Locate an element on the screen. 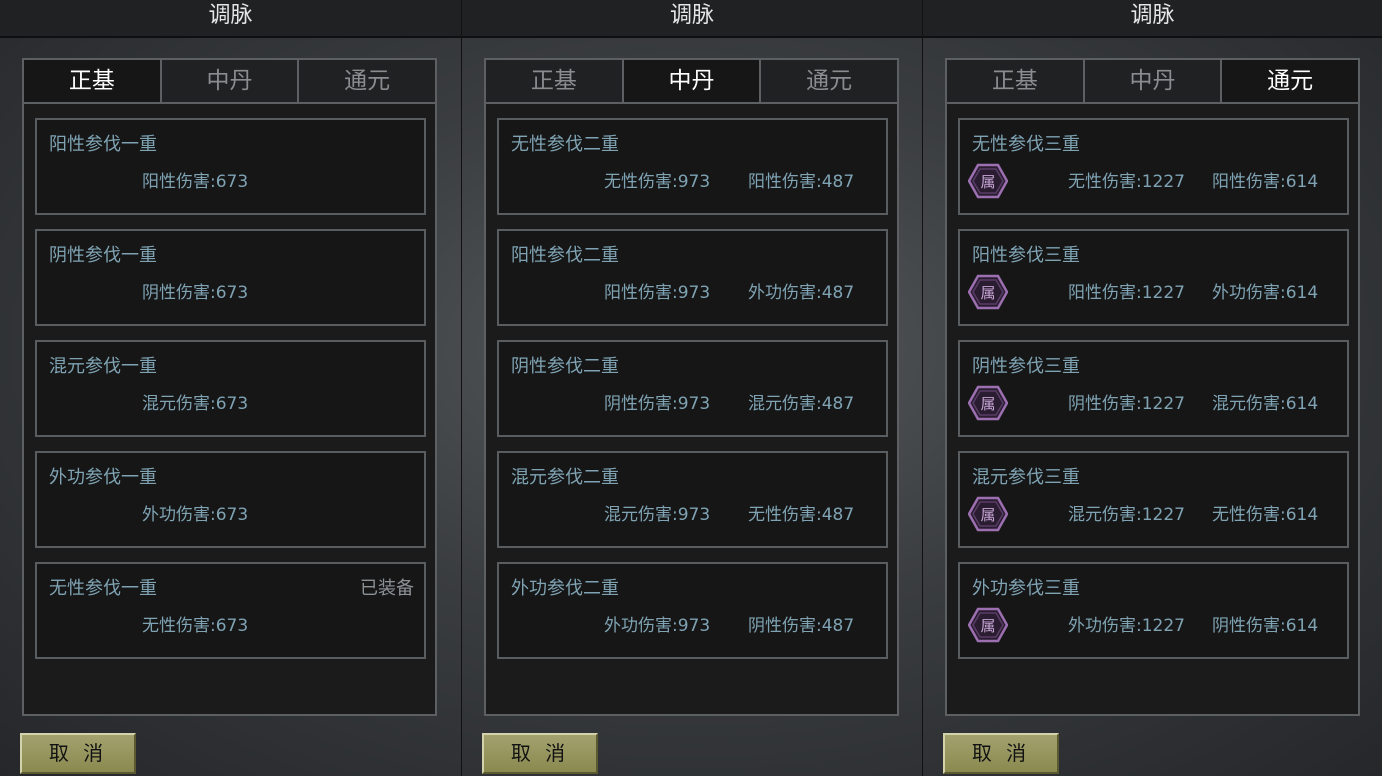 The height and width of the screenshot is (776, 1382). skill-card-title: 阳性参伐一重 is located at coordinates (103, 144).